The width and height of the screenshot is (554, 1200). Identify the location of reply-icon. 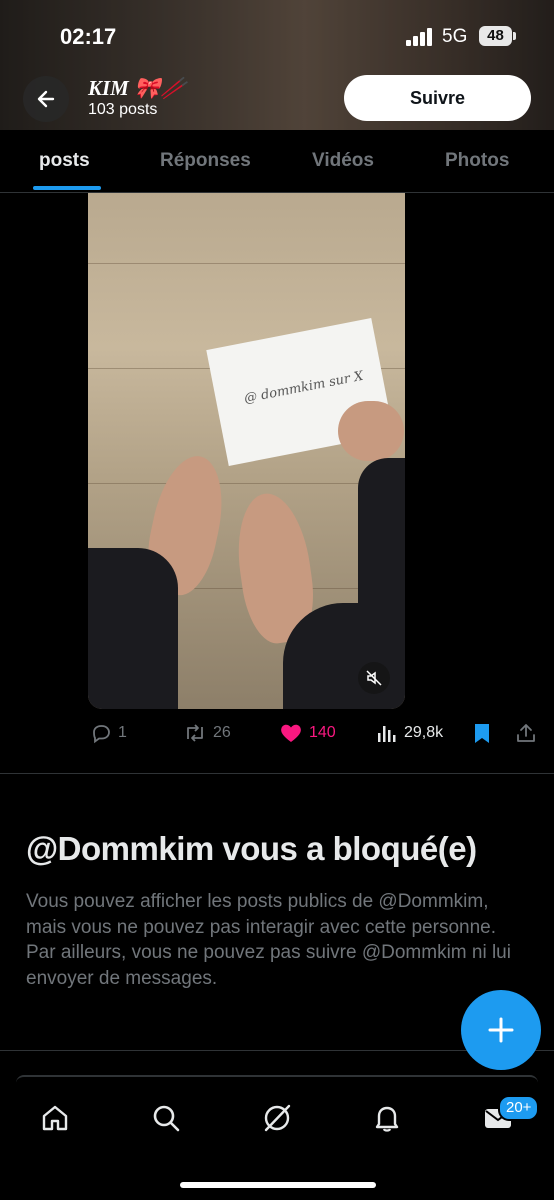
(101, 734).